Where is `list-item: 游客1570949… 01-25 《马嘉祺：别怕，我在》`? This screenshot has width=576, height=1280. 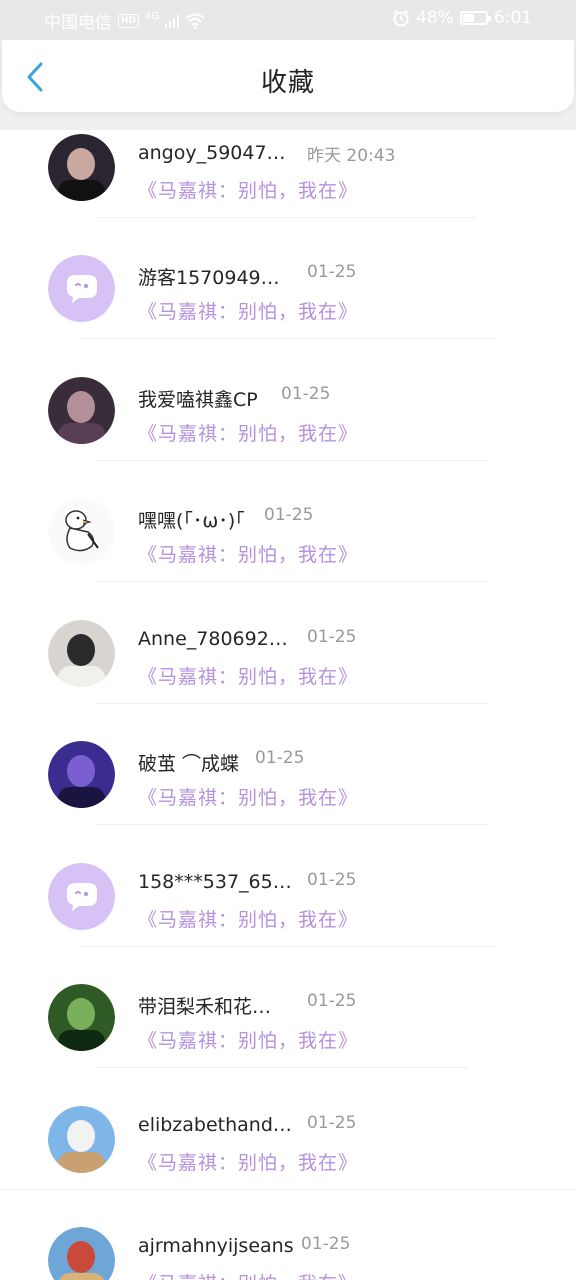 list-item: 游客1570949… 01-25 《马嘉祺：别怕，我在》 is located at coordinates (288, 311).